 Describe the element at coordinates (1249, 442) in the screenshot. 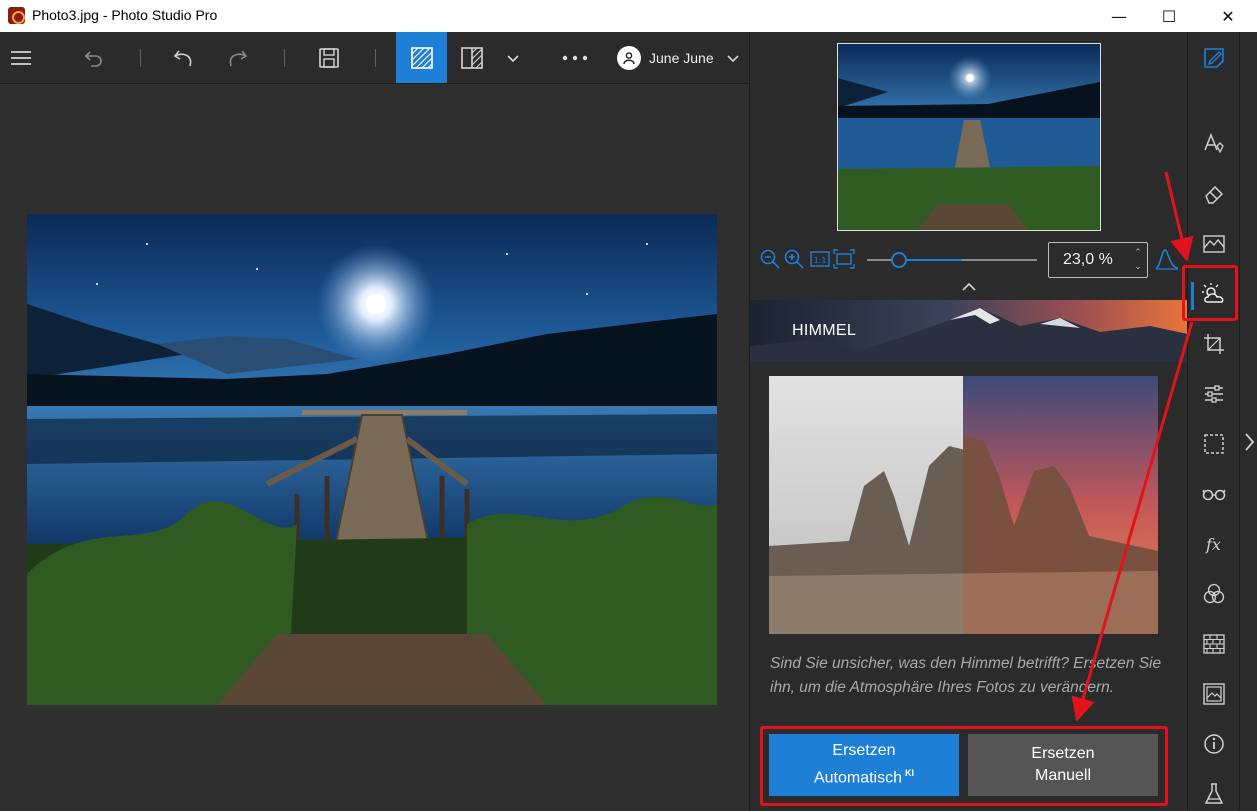

I see `chevron-right-icon` at that location.